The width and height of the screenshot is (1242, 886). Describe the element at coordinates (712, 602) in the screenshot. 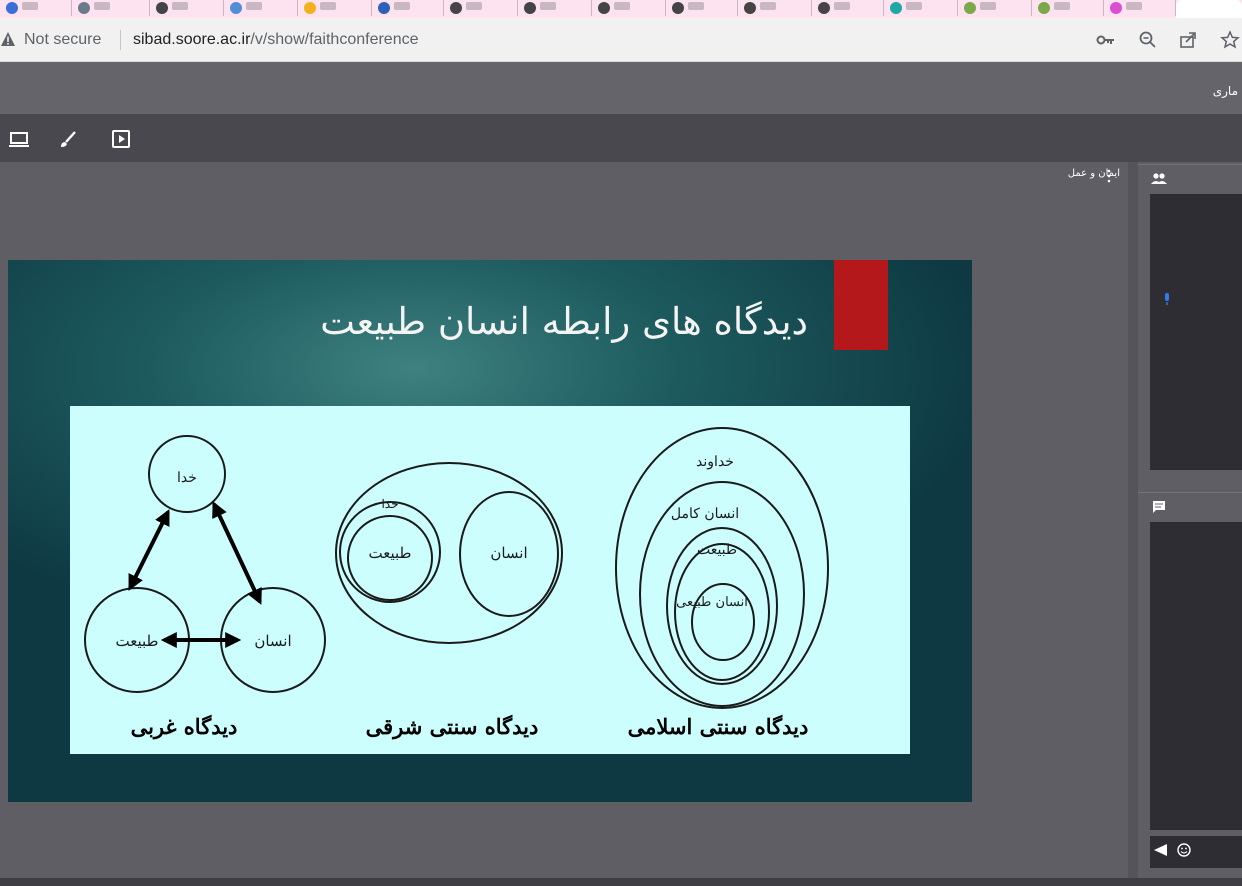

I see `islamic-natural-human-label: انسان طبیعی` at that location.